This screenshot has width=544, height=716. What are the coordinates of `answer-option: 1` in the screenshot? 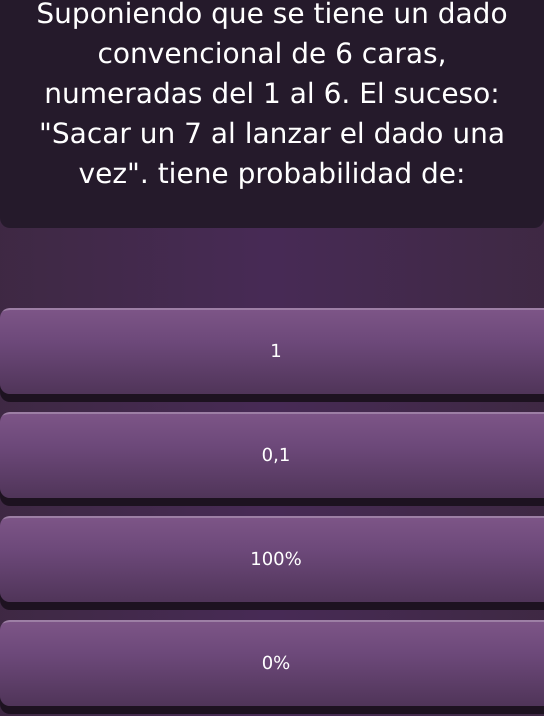 It's located at (272, 351).